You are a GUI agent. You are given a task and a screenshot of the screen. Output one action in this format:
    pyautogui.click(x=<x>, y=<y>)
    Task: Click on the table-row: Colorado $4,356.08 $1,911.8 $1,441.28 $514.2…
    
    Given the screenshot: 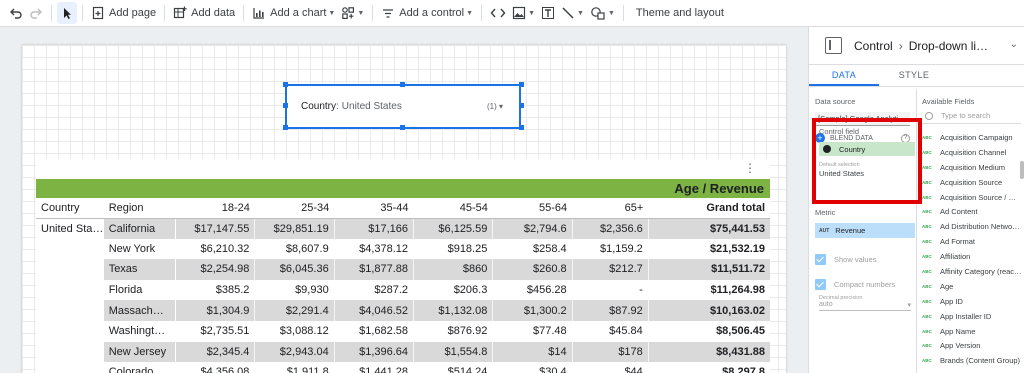 What is the action you would take?
    pyautogui.click(x=403, y=367)
    